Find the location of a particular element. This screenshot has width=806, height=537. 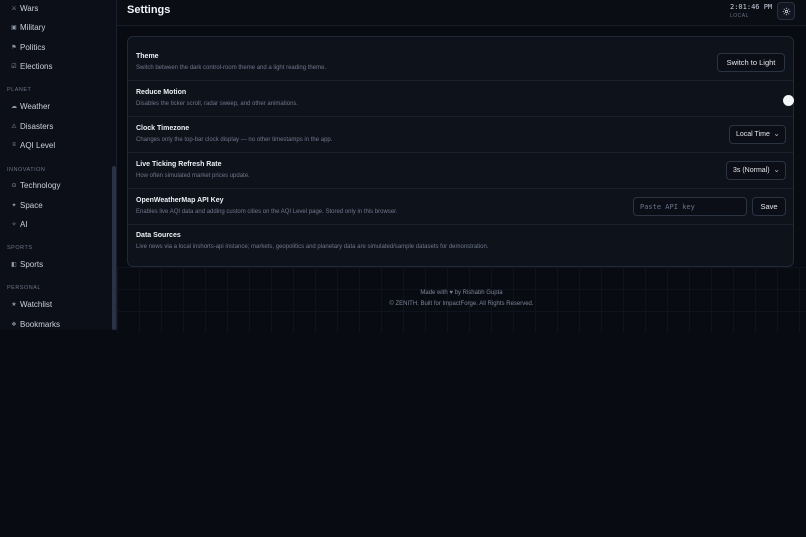

page-title: Settings is located at coordinates (149, 10).